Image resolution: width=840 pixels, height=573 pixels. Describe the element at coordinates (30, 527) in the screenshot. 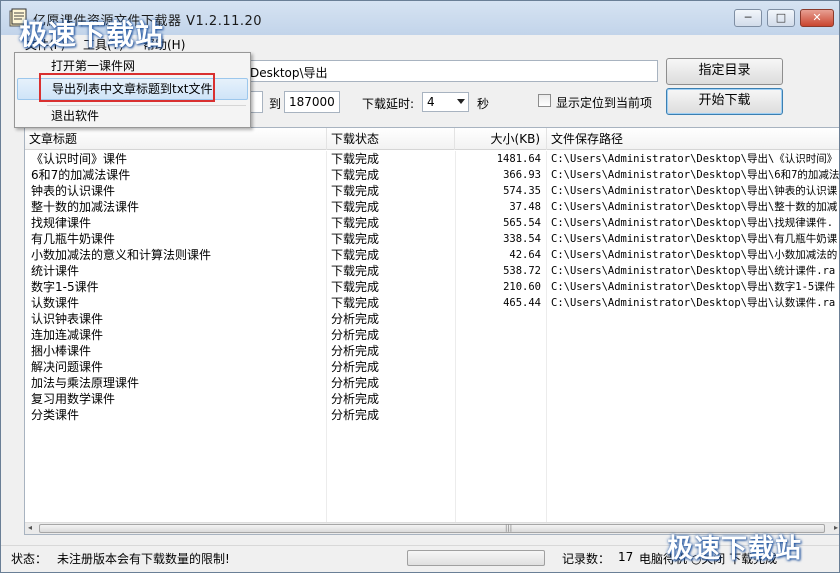

I see `scroll-left-icon: ◂` at that location.